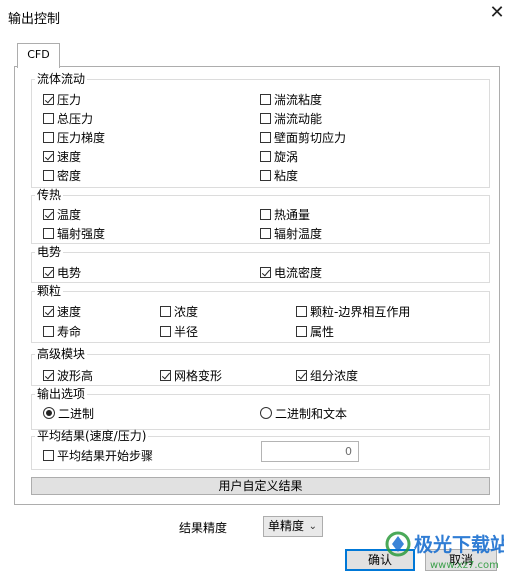  Describe the element at coordinates (75, 118) in the screenshot. I see `checkbox-label: 总压力` at that location.